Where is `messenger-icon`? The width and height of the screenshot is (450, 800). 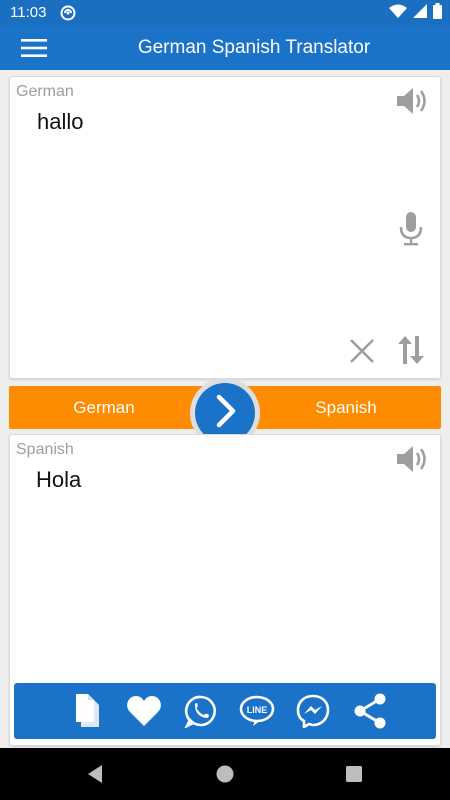 messenger-icon is located at coordinates (313, 711).